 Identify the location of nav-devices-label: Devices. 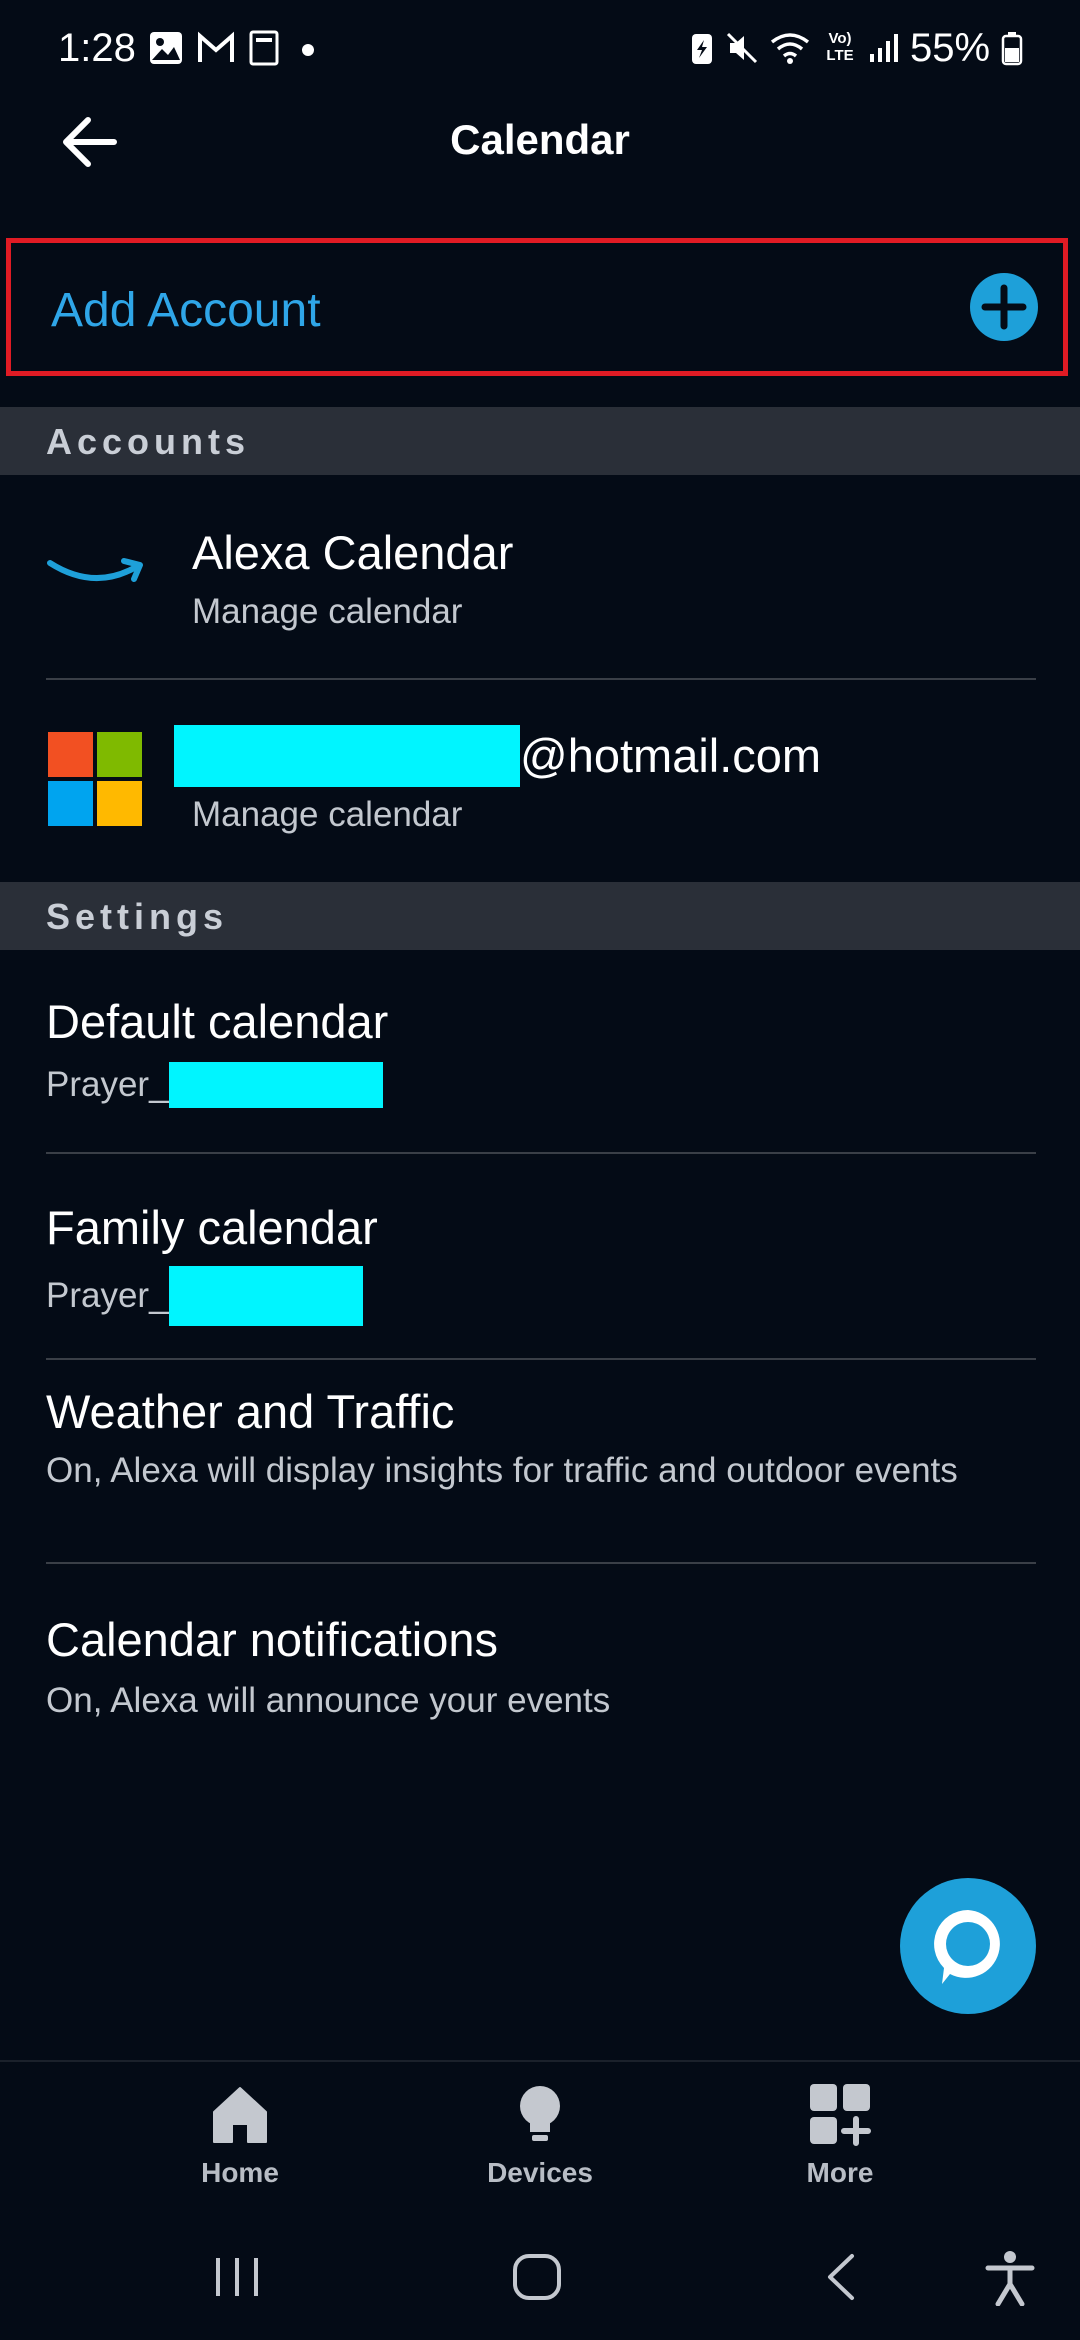
(540, 2172).